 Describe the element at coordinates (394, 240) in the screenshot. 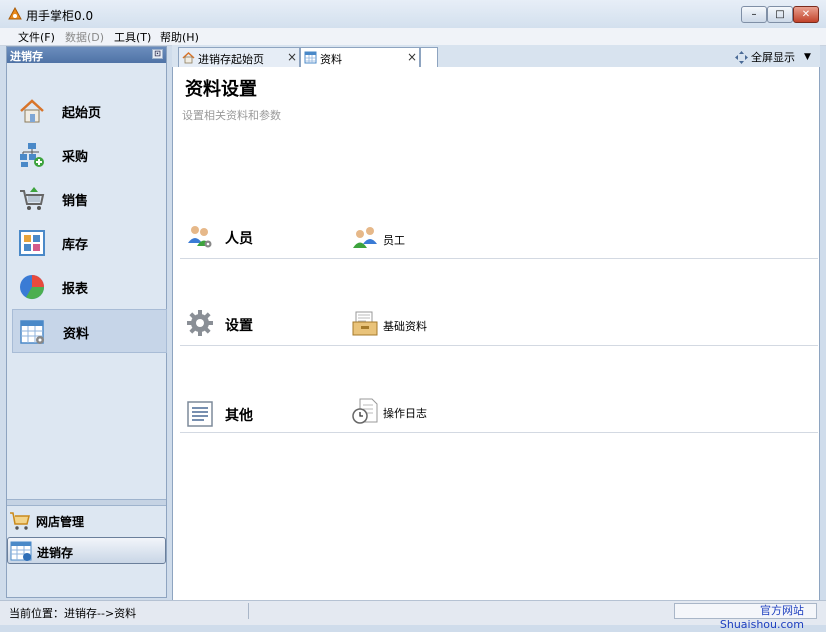

I see `item-employee: 员工` at that location.